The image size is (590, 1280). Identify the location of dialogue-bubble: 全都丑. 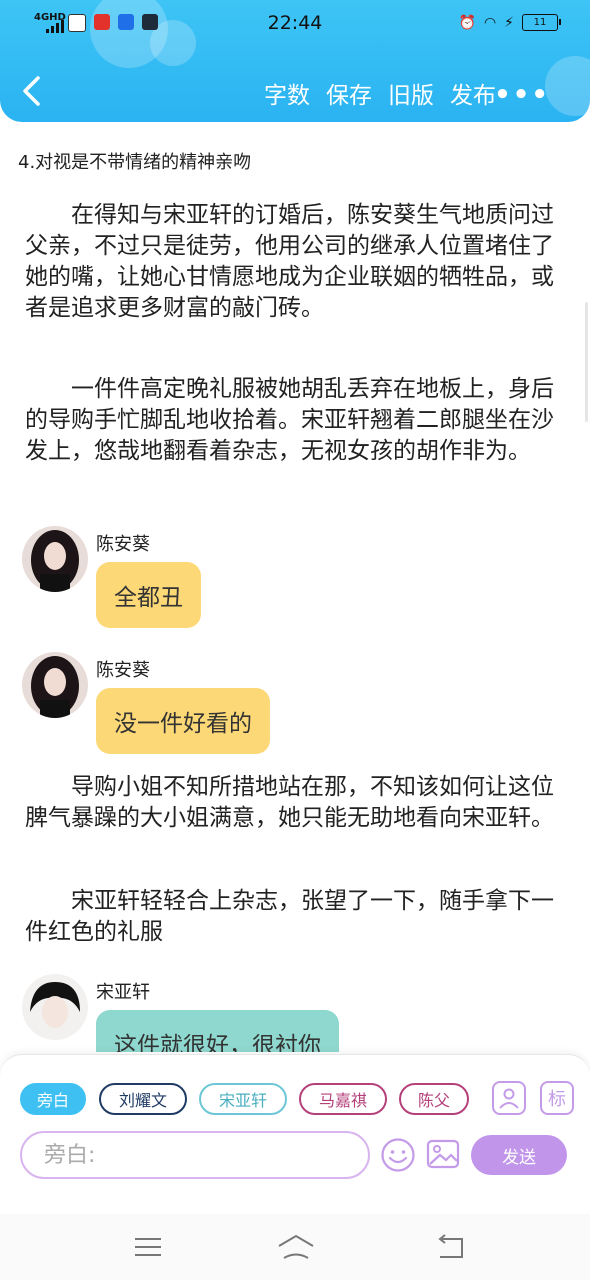
(148, 595).